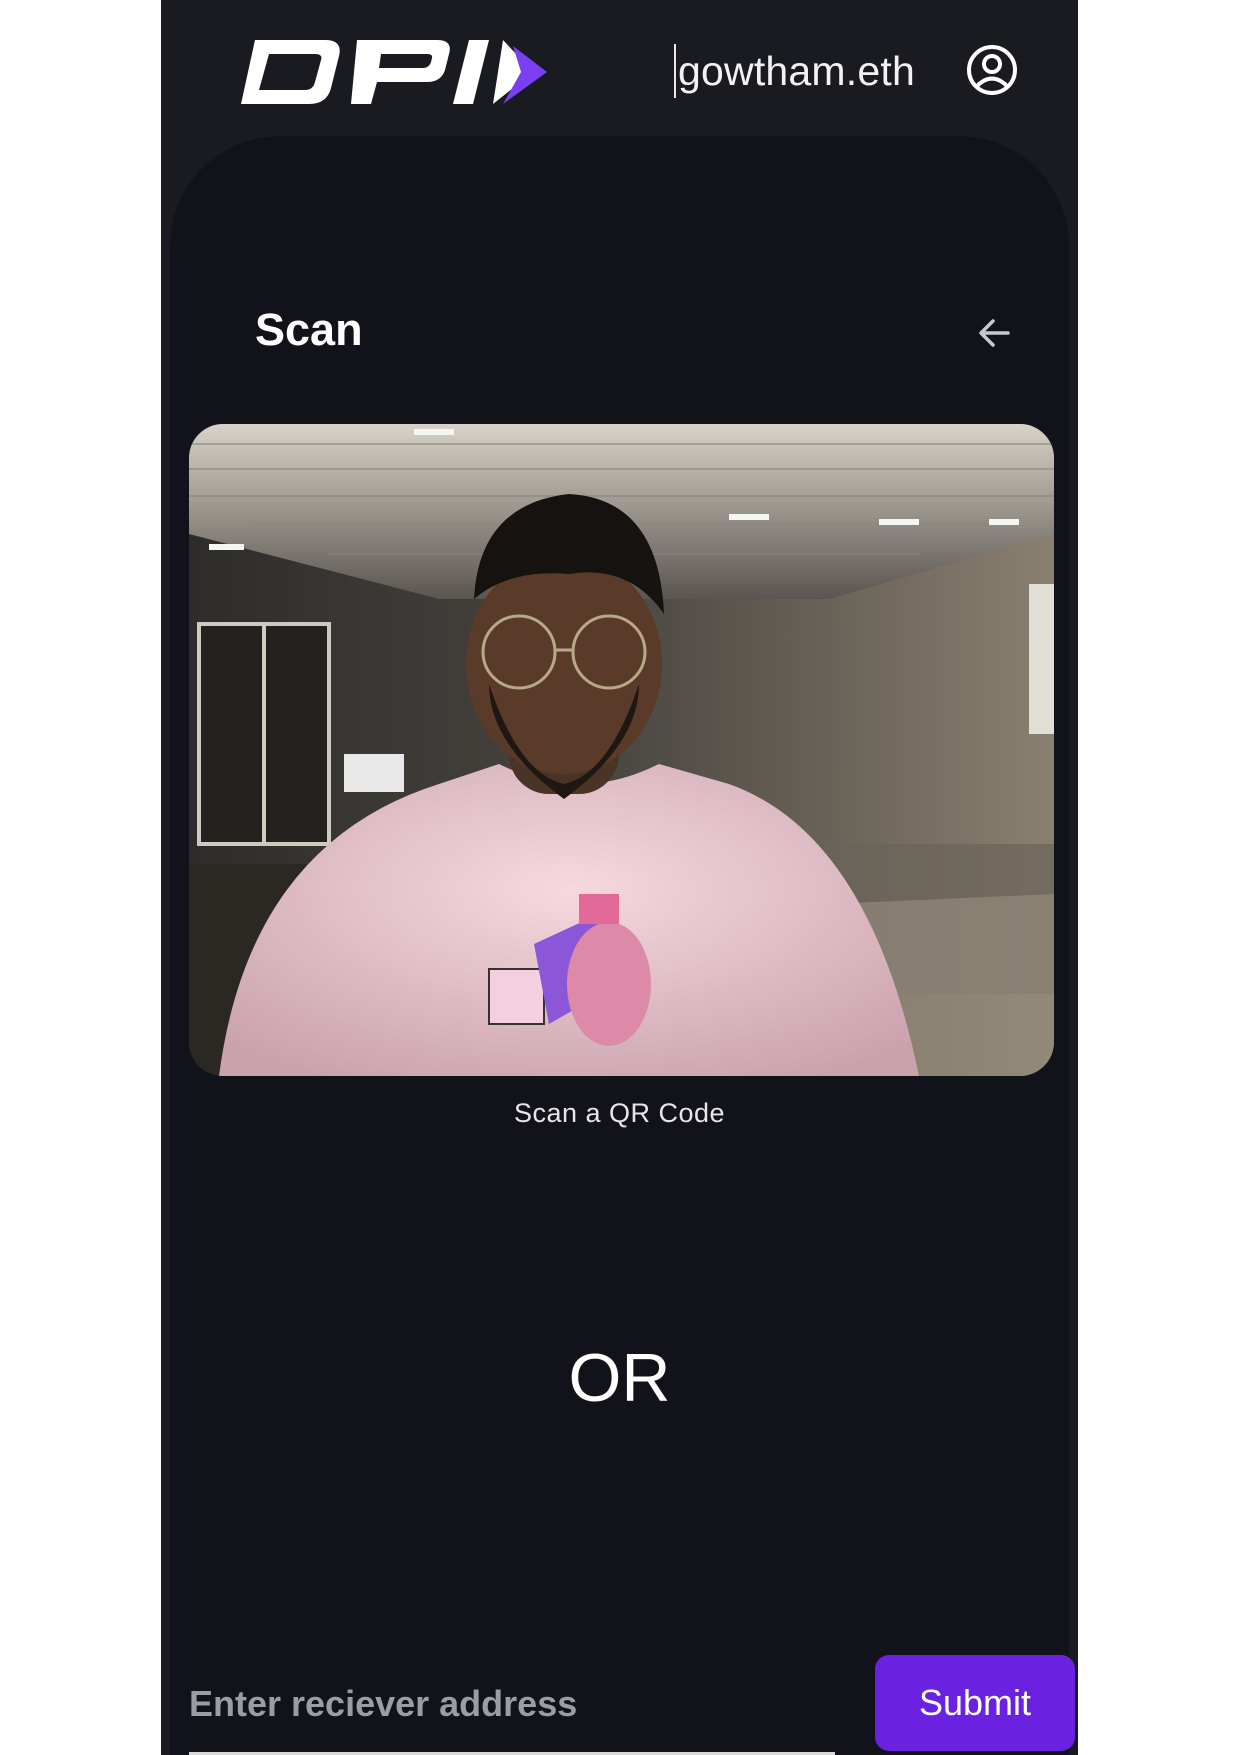  Describe the element at coordinates (619, 70) in the screenshot. I see `top-bar: gowtham.eth` at that location.